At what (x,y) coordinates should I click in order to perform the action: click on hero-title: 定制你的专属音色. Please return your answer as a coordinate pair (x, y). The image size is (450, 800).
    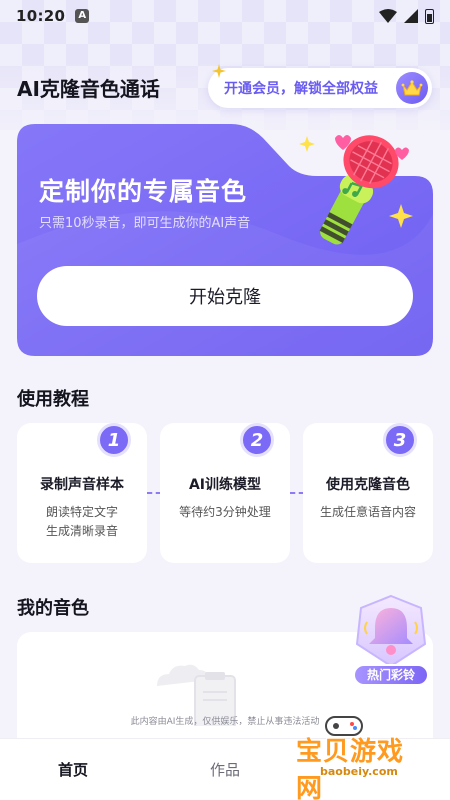
    Looking at the image, I should click on (143, 191).